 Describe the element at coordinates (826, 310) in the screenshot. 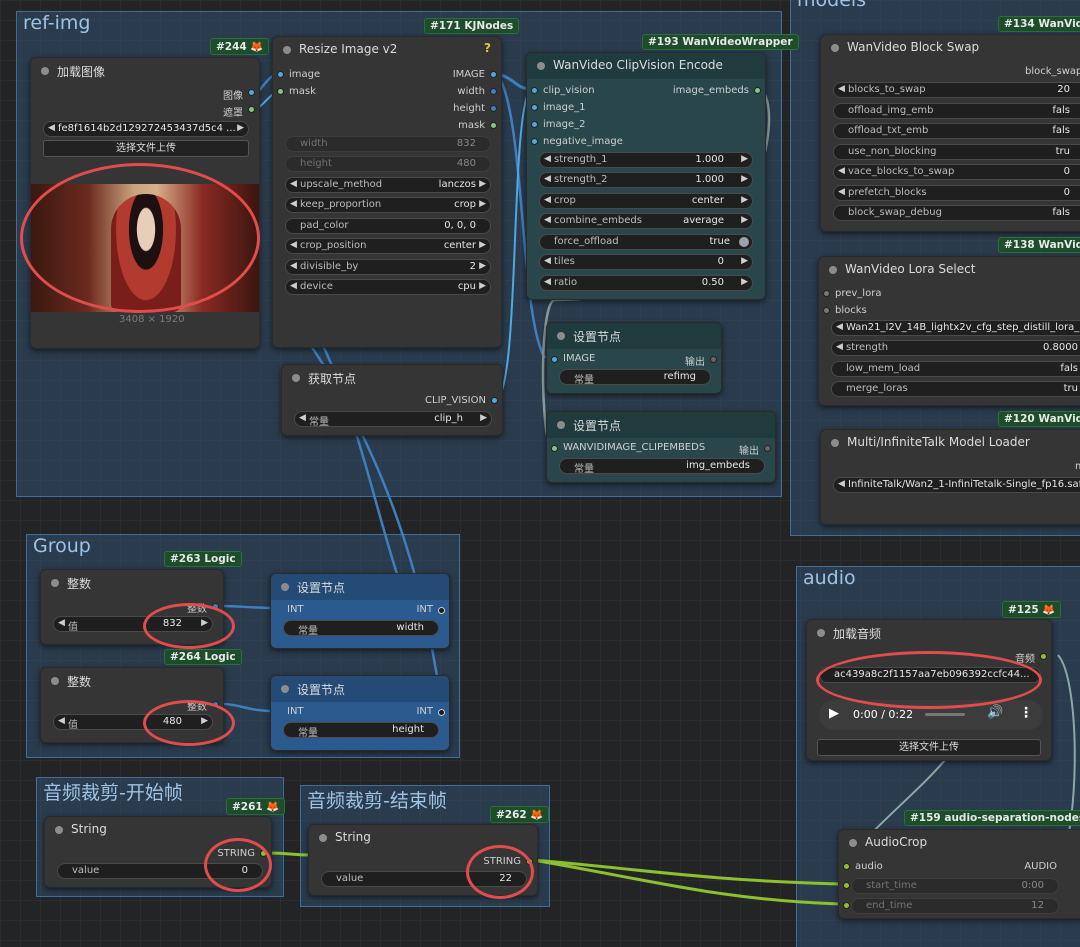

I see `input-blocks-socket` at that location.